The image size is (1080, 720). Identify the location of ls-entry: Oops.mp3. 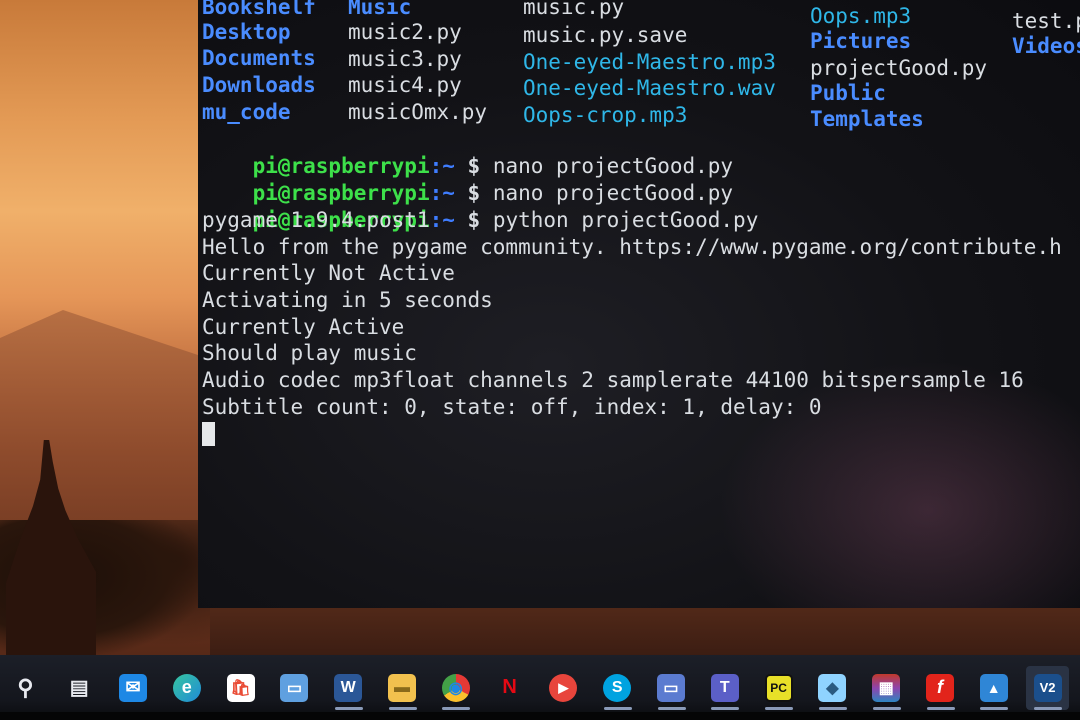
(861, 16).